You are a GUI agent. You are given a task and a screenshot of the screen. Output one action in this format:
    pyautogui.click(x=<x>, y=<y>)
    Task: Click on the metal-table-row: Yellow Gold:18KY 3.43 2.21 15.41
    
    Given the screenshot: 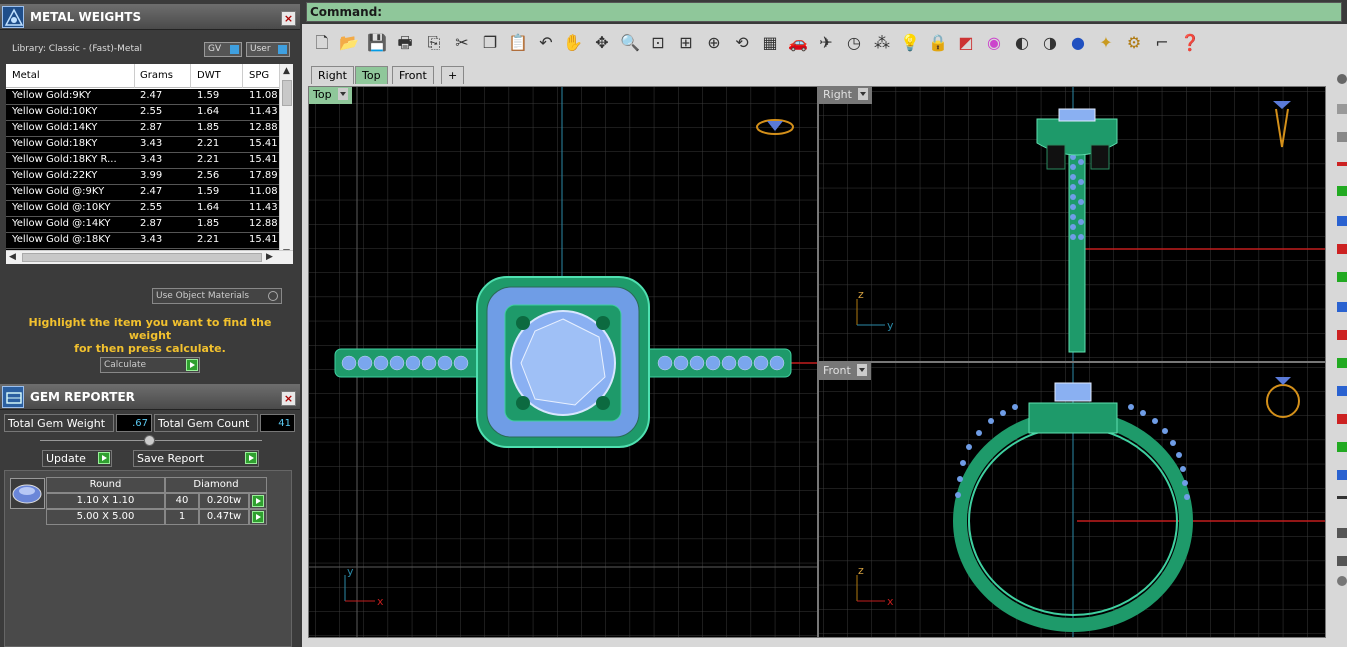 What is the action you would take?
    pyautogui.click(x=145, y=145)
    